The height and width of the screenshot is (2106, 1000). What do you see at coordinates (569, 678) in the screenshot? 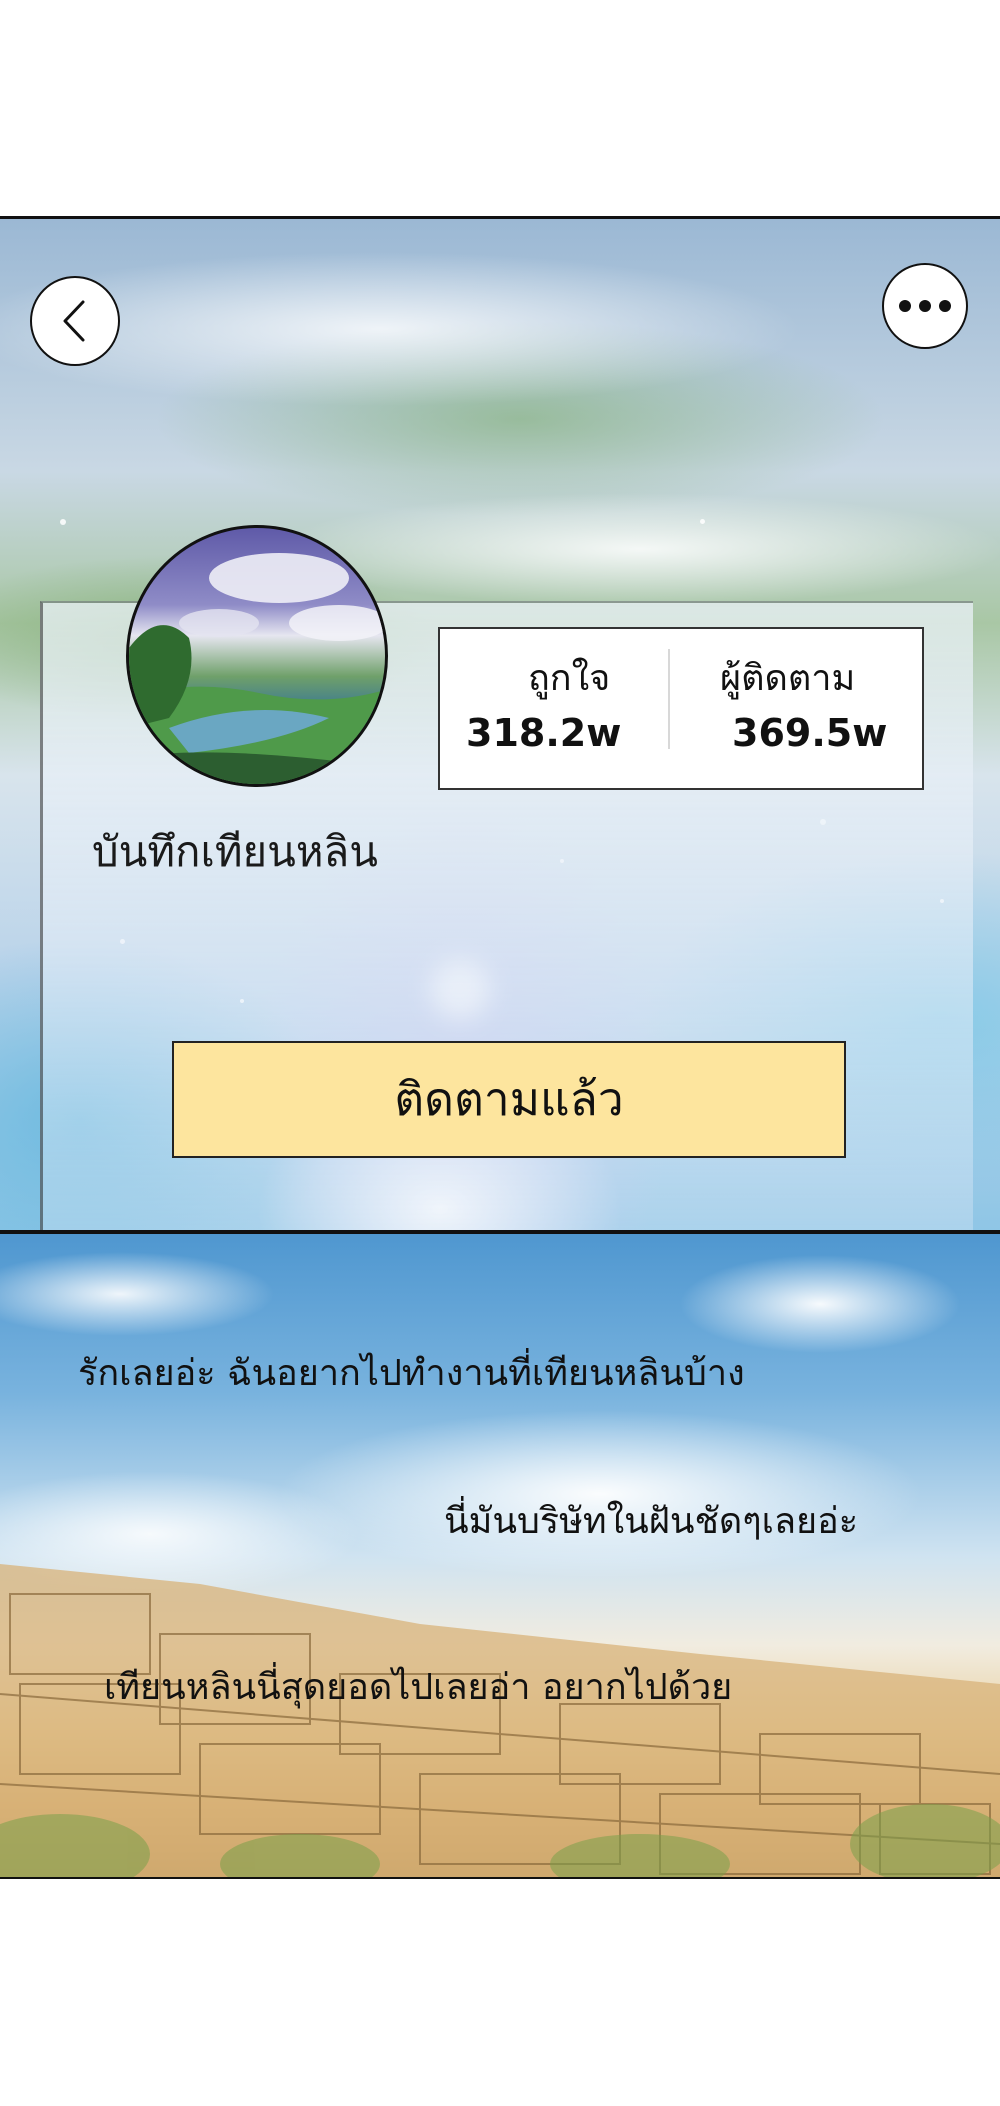
I see `likes-label: ถูกใจ` at bounding box center [569, 678].